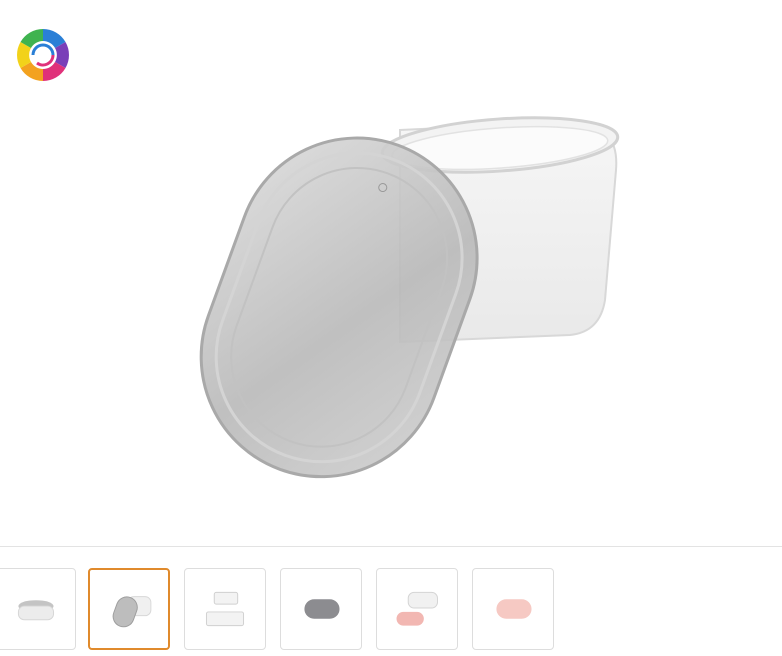 The height and width of the screenshot is (656, 782). What do you see at coordinates (132, 612) in the screenshot?
I see `container-with-lid-angled-thumbnail-icon` at bounding box center [132, 612].